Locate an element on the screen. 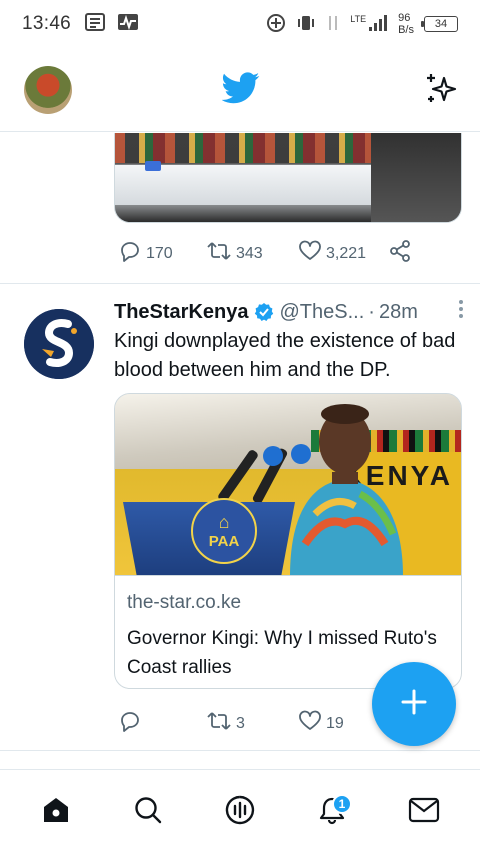 Image resolution: width=480 pixels, height=854 pixels. app-header is located at coordinates (240, 90).